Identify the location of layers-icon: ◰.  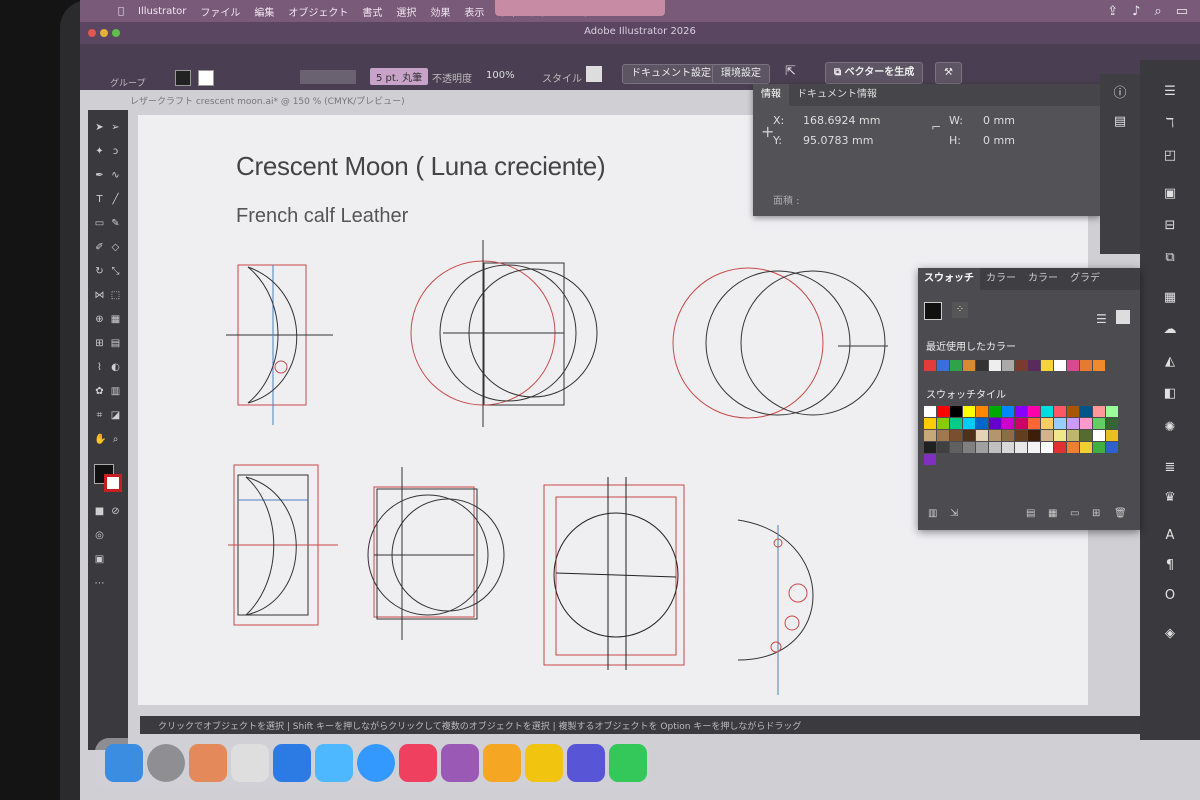
(1170, 156).